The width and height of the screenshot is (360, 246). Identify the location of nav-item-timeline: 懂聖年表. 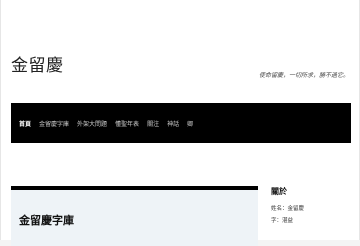
(127, 123).